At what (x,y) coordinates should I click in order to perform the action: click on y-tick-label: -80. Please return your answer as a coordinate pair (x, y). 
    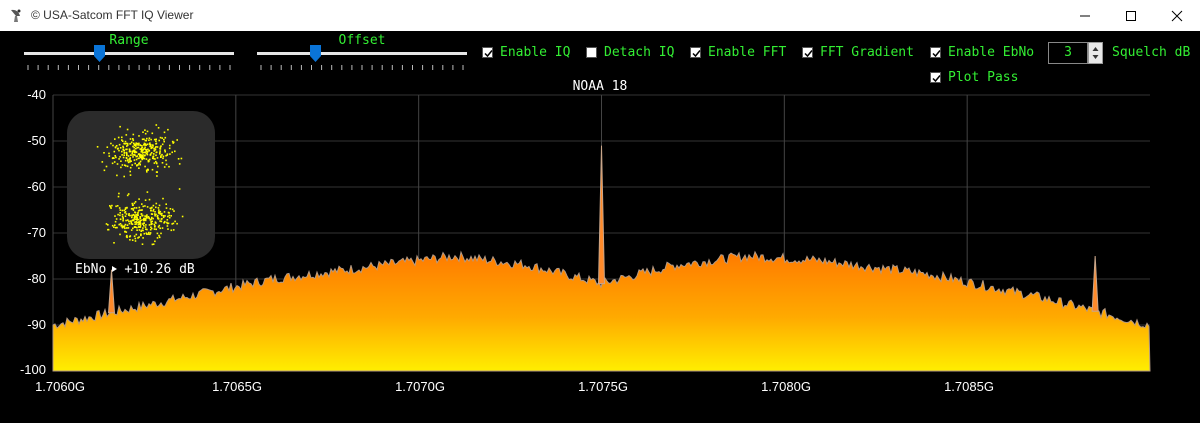
    Looking at the image, I should click on (36, 278).